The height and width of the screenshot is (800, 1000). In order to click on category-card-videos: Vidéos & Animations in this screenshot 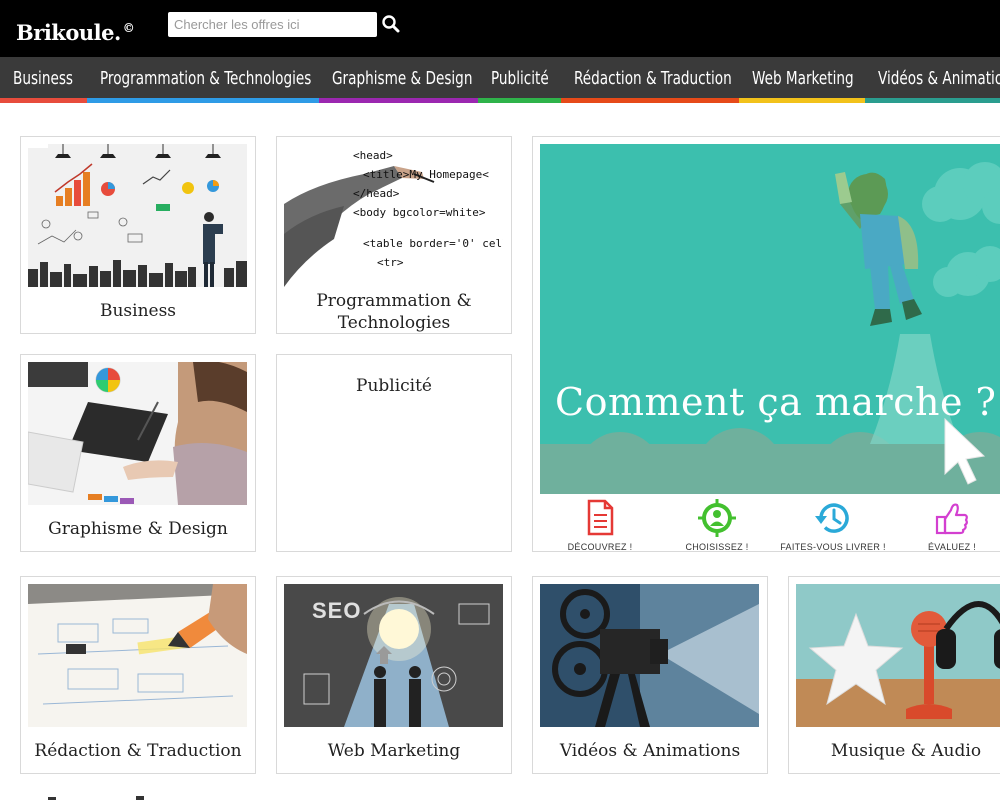, I will do `click(650, 675)`.